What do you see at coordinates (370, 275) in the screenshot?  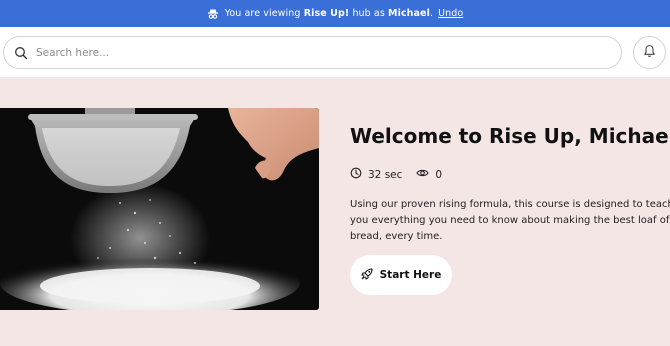 I see `rocket-icon` at bounding box center [370, 275].